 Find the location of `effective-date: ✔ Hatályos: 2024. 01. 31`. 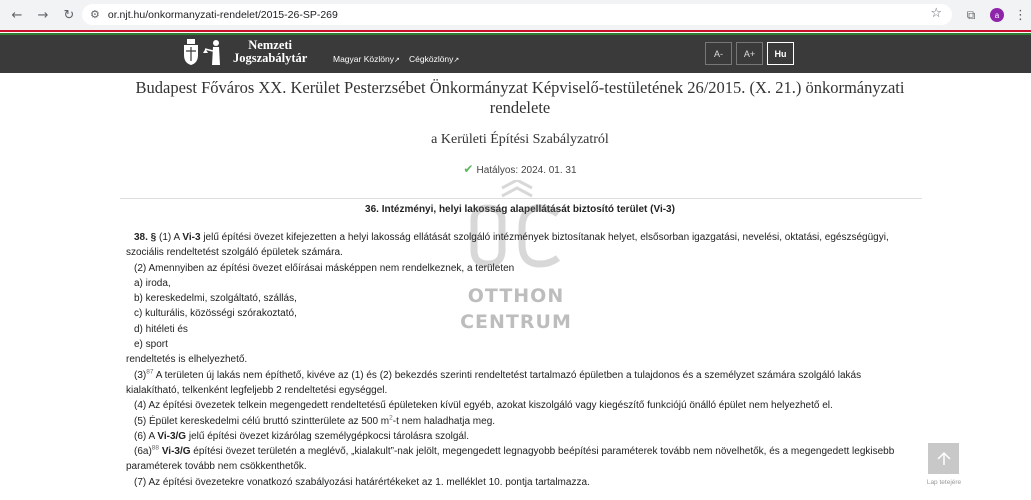

effective-date: ✔ Hatályos: 2024. 01. 31 is located at coordinates (520, 169).